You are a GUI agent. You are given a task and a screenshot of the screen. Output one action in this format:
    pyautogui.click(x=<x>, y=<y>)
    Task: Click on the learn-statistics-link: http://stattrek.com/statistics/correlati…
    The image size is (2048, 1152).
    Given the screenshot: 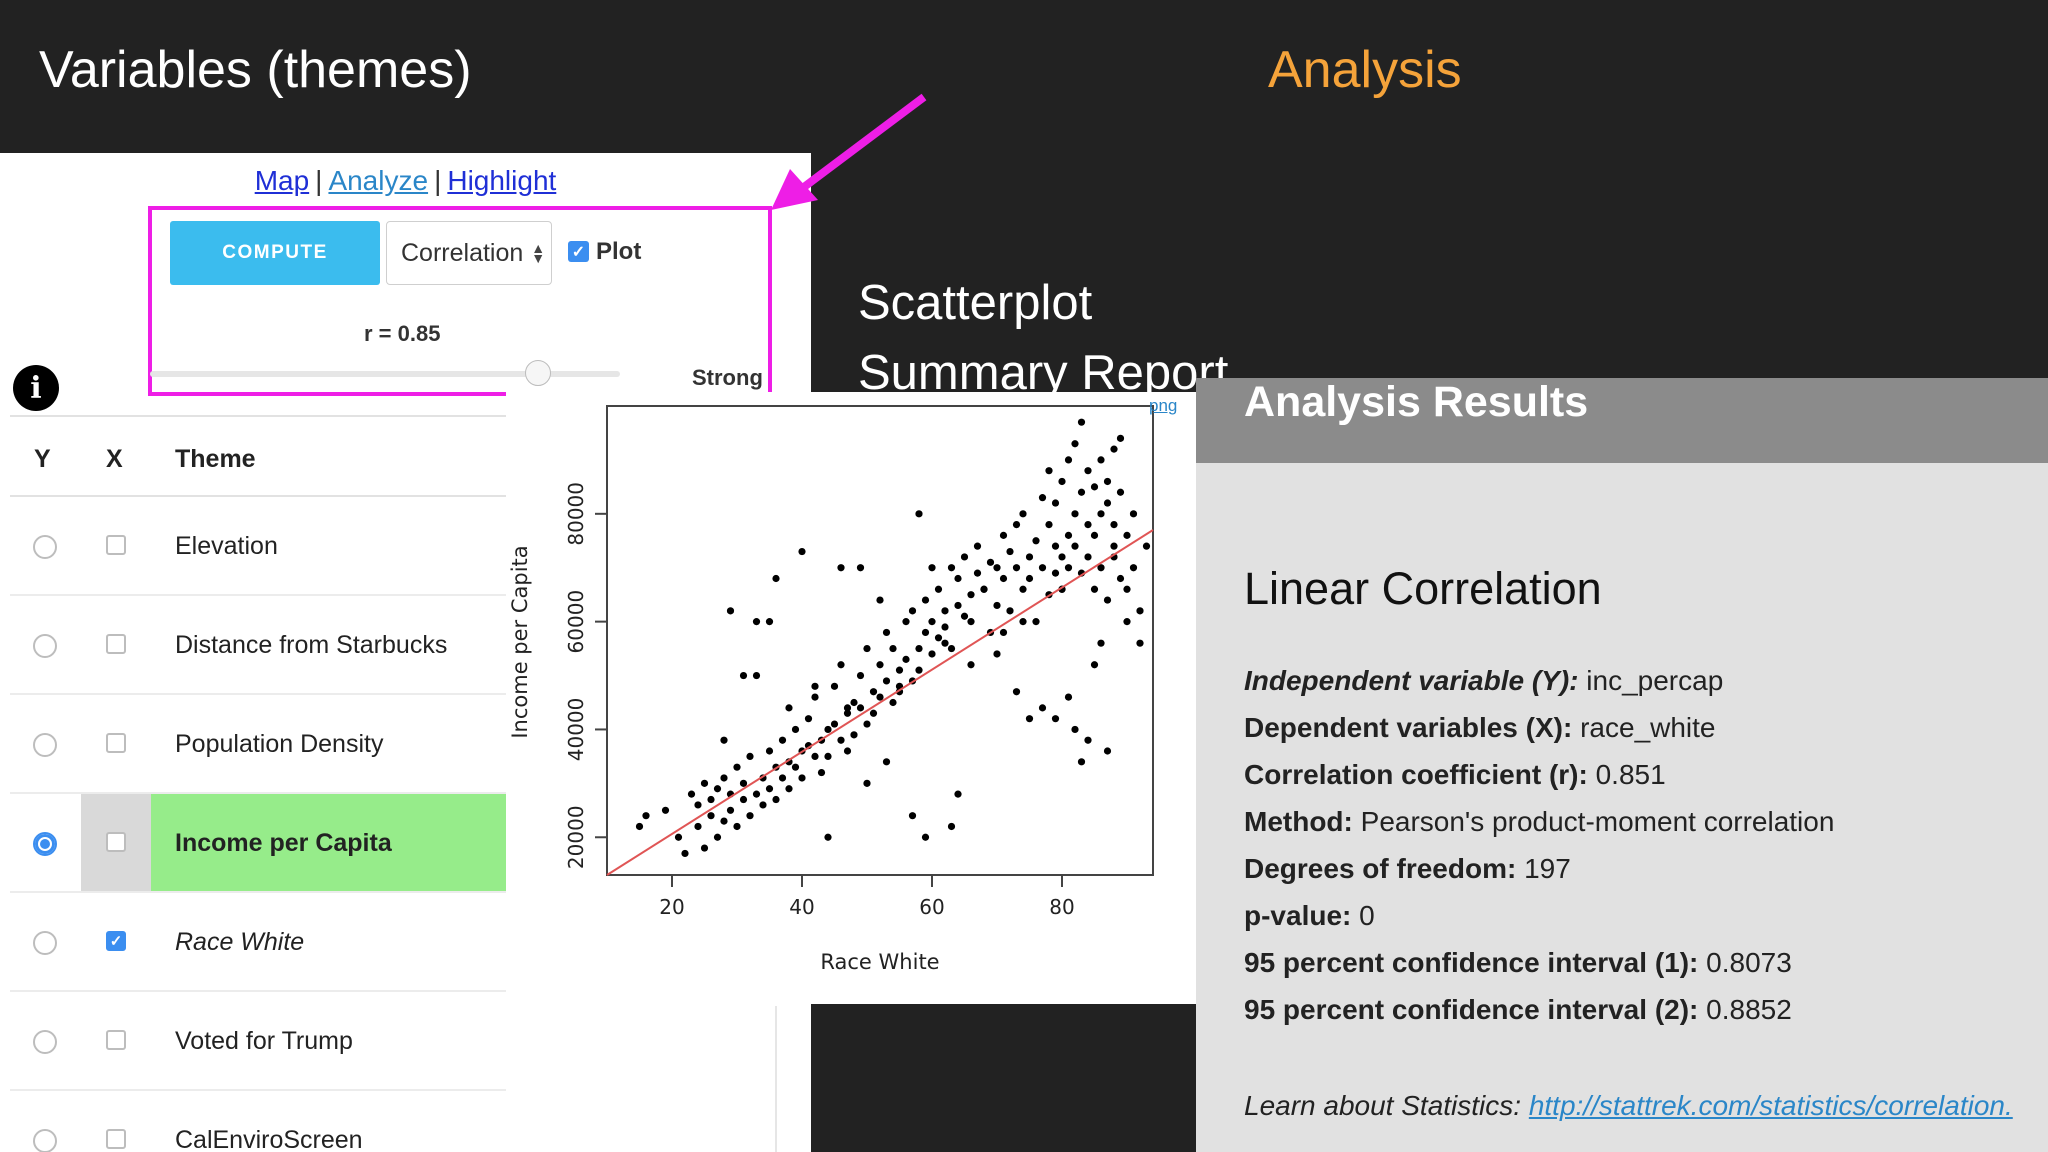 What is the action you would take?
    pyautogui.click(x=1771, y=1105)
    